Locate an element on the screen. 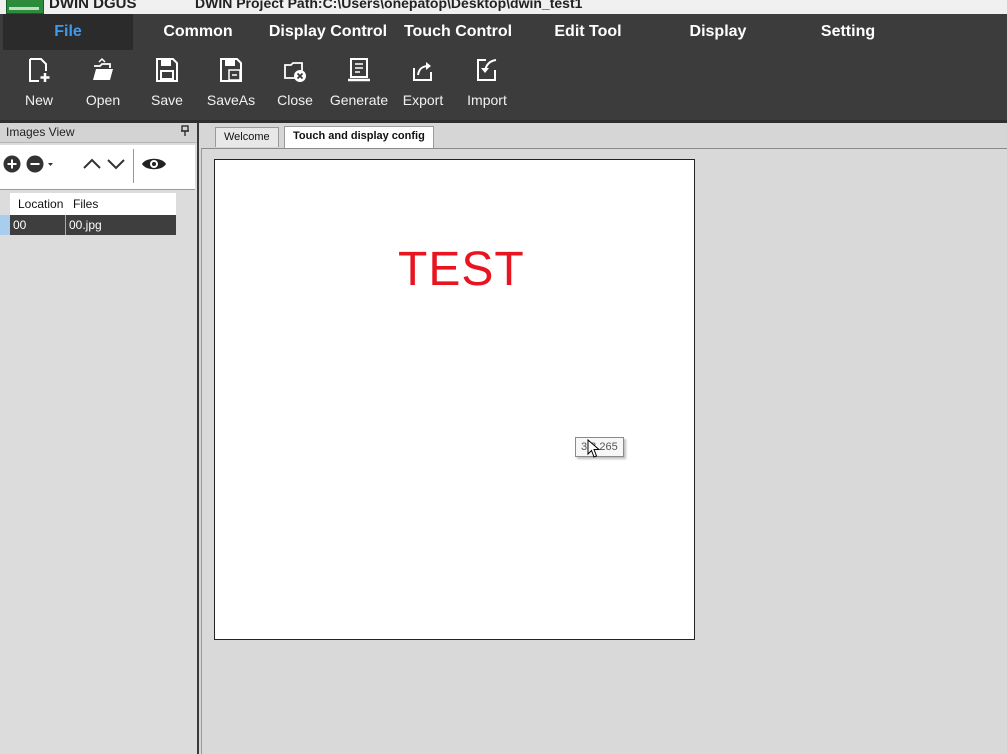 The width and height of the screenshot is (1007, 754). dwin-logo is located at coordinates (25, 7).